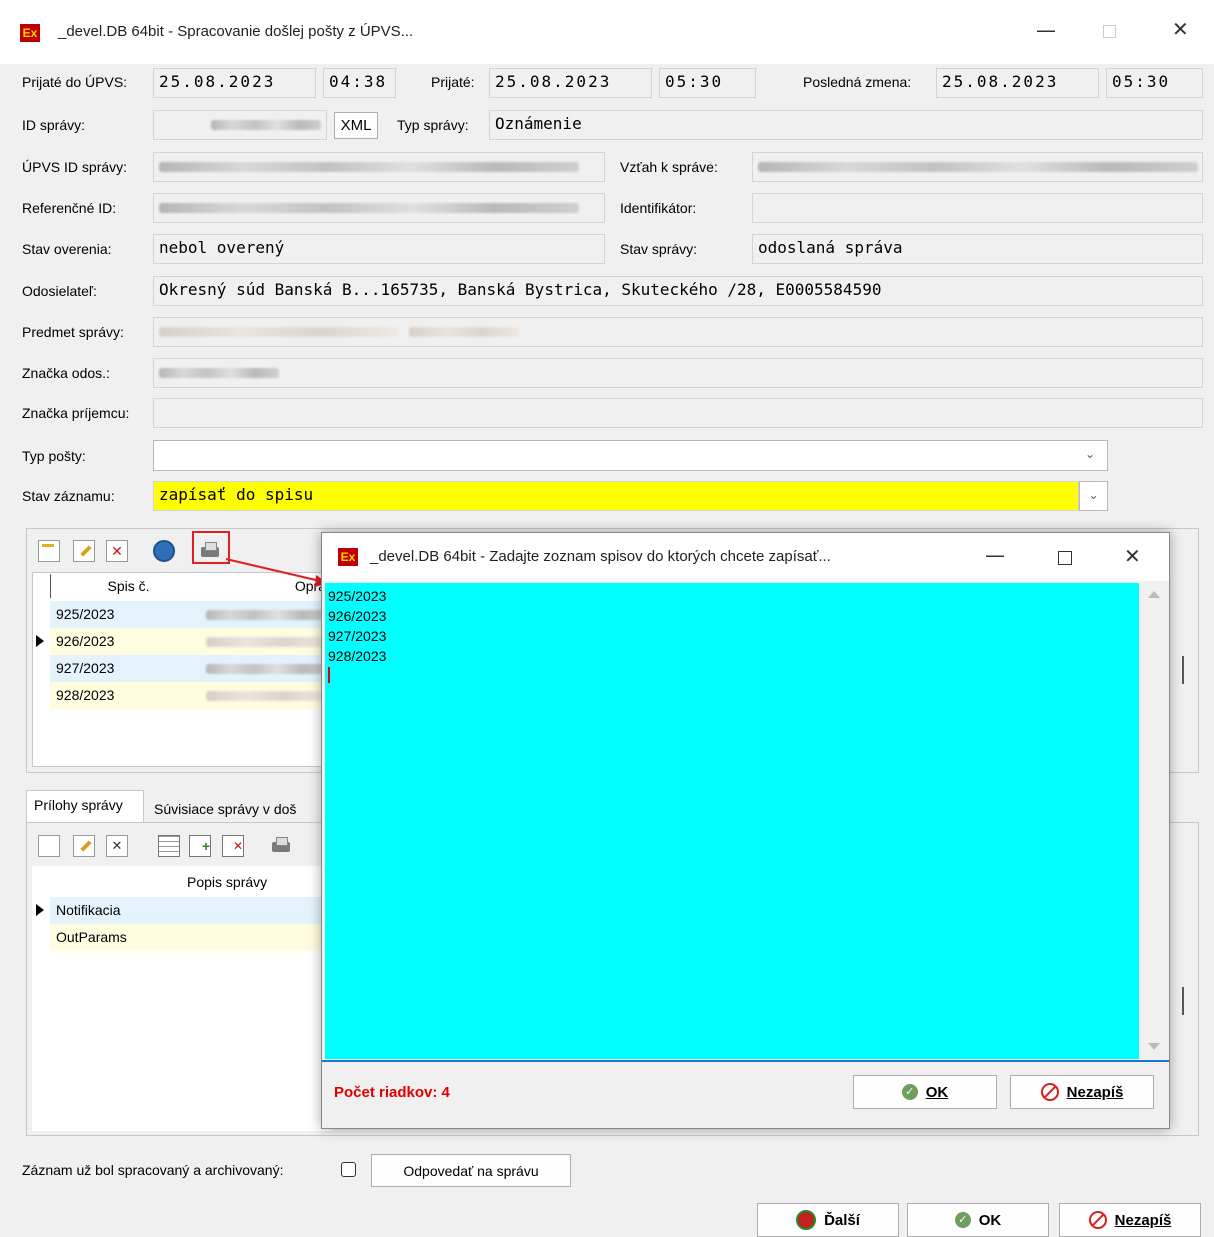 Image resolution: width=1214 pixels, height=1237 pixels. Describe the element at coordinates (84, 846) in the screenshot. I see `edit-attachment-icon` at that location.